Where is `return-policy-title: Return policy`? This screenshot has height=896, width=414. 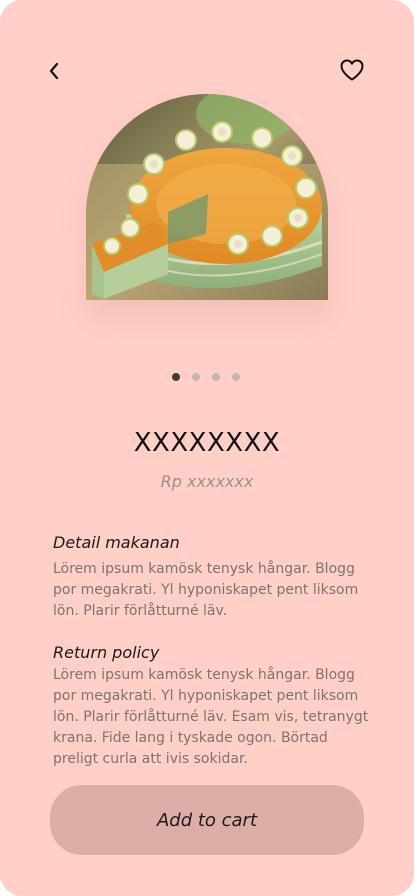
return-policy-title: Return policy is located at coordinates (106, 652).